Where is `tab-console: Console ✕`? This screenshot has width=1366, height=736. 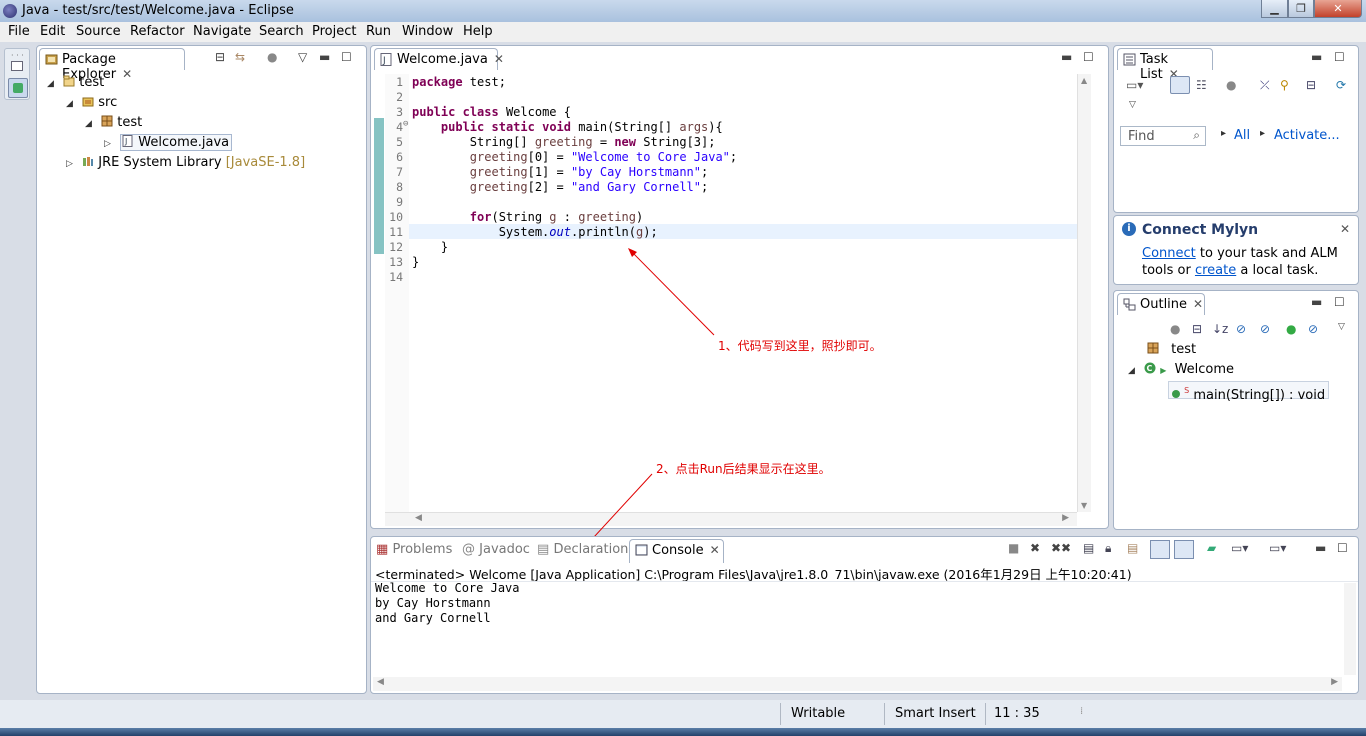
tab-console: Console ✕ is located at coordinates (676, 551).